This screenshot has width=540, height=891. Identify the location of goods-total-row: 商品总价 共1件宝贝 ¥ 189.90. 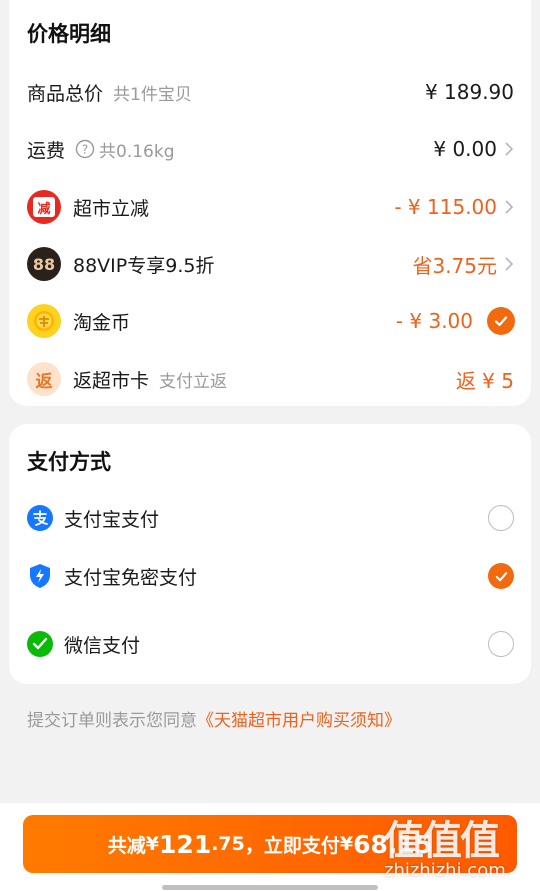
(270, 92).